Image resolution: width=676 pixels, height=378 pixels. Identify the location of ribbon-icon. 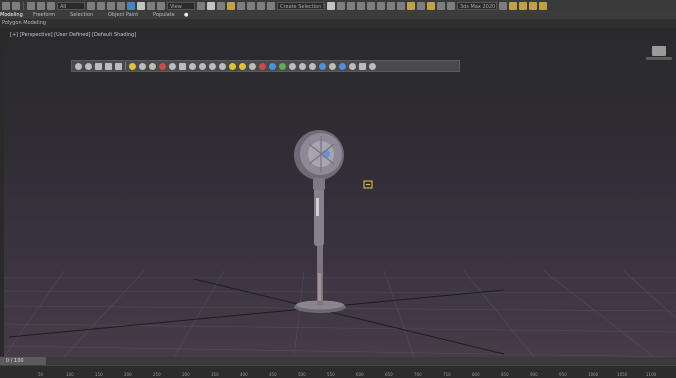
(88, 66).